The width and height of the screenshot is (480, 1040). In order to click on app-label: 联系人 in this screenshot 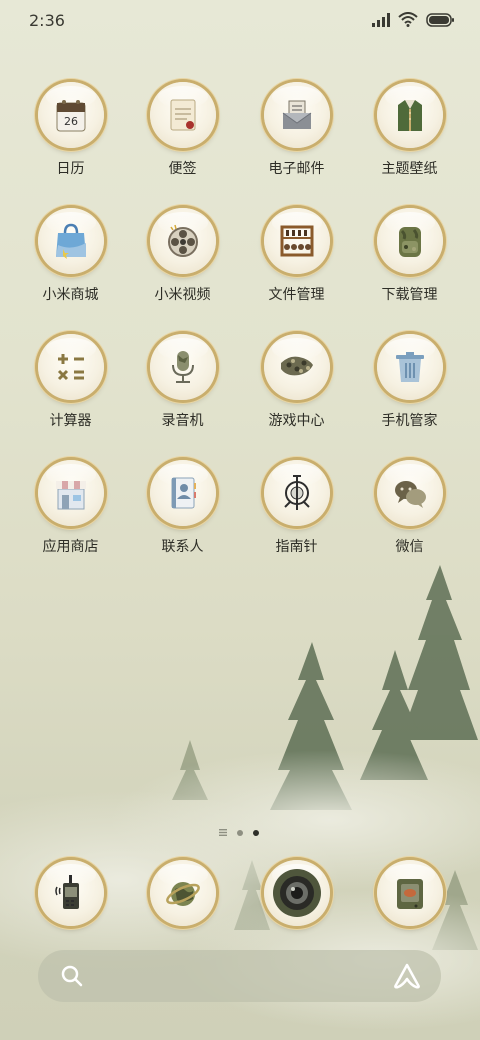, I will do `click(182, 547)`.